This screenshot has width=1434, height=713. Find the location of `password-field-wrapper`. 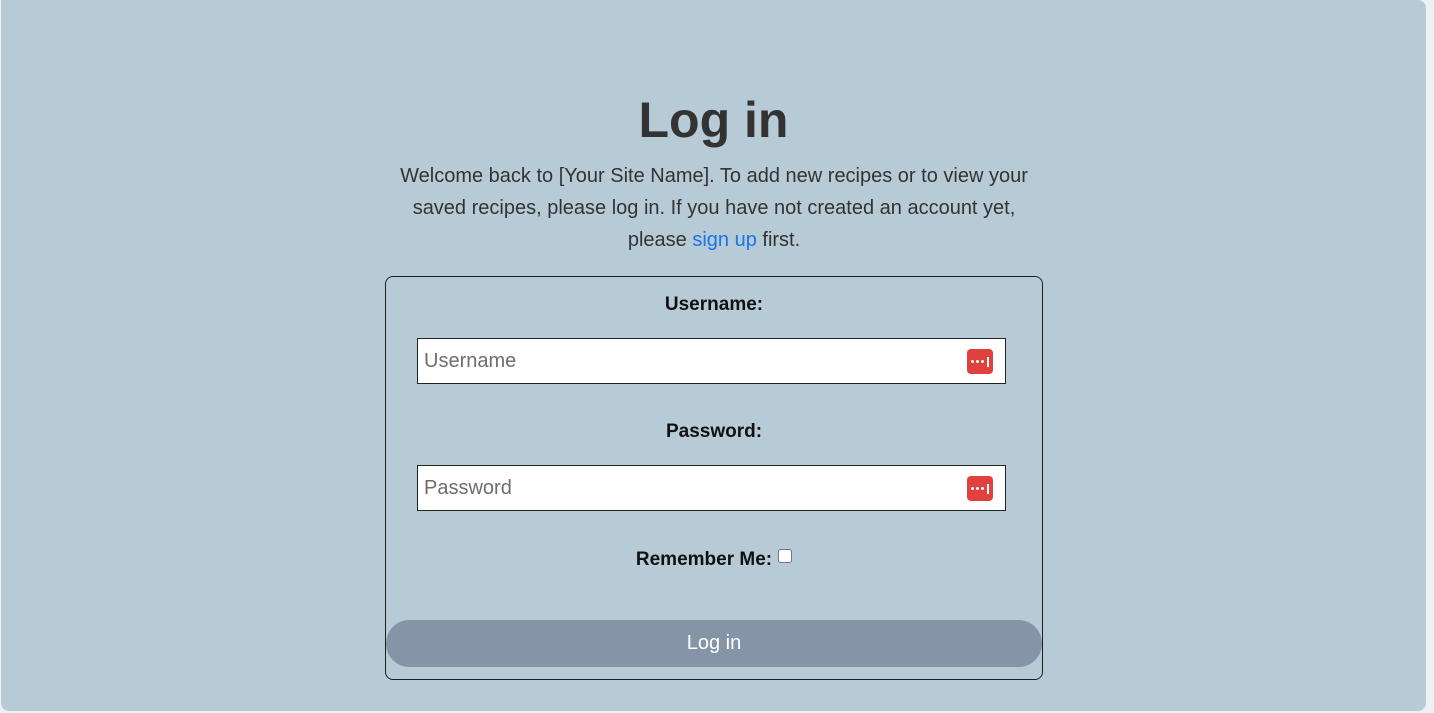

password-field-wrapper is located at coordinates (711, 488).